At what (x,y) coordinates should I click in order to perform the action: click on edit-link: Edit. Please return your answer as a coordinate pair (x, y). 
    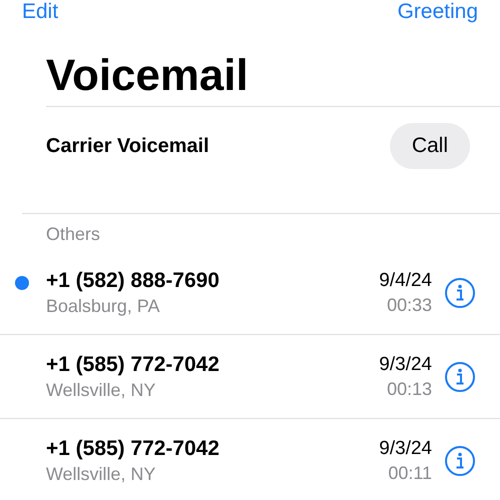
    Looking at the image, I should click on (40, 12).